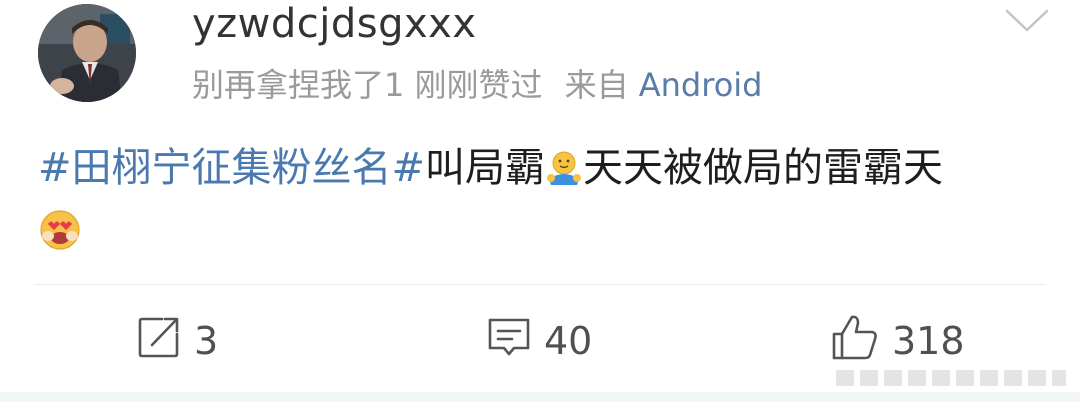  What do you see at coordinates (298, 85) in the screenshot?
I see `liked-by-user: 别再拿捏我了1` at bounding box center [298, 85].